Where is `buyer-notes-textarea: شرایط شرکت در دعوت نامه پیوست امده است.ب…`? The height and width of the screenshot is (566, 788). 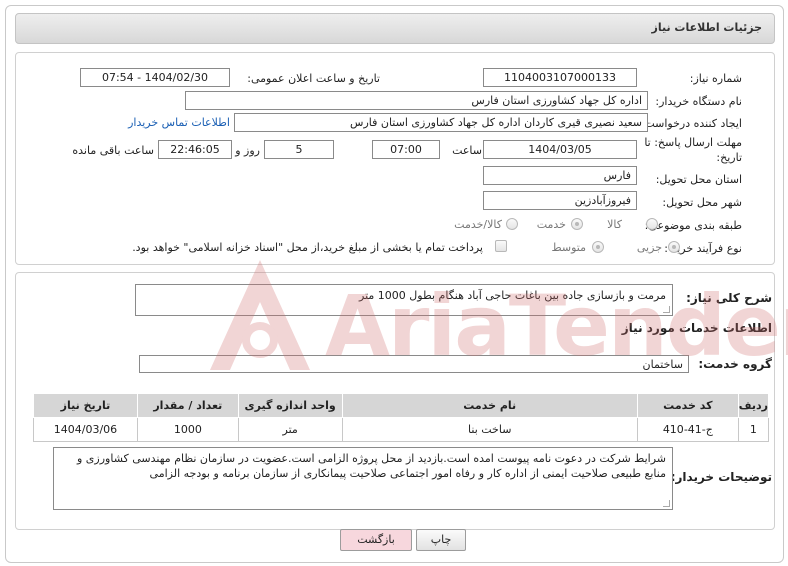 buyer-notes-textarea: شرایط شرکت در دعوت نامه پیوست امده است.ب… is located at coordinates (363, 478).